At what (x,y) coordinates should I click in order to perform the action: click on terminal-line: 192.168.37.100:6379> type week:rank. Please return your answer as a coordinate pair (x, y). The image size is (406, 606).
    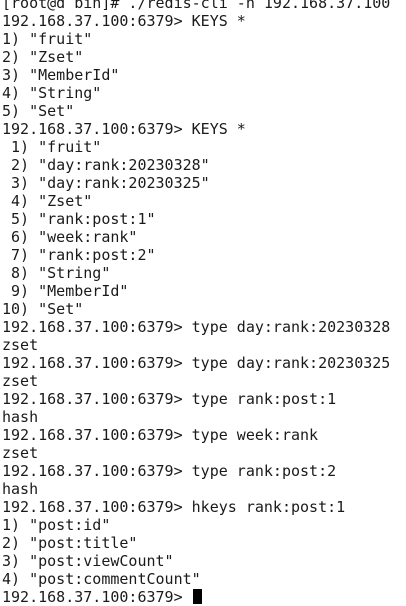
    Looking at the image, I should click on (160, 435).